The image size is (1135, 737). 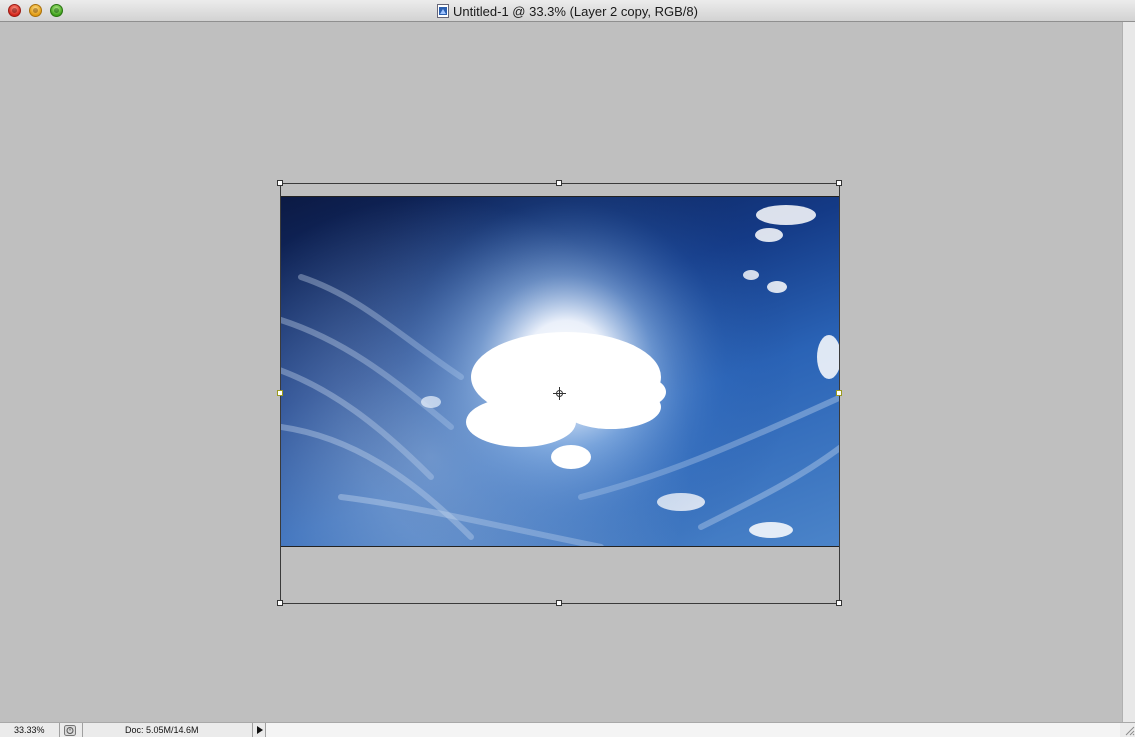 What do you see at coordinates (839, 603) in the screenshot?
I see `transform-handle-bottom-right` at bounding box center [839, 603].